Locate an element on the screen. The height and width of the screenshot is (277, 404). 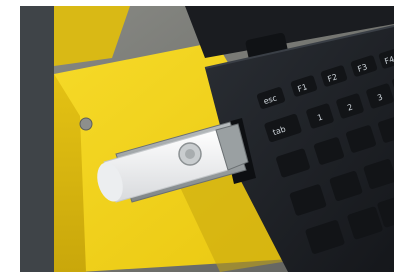
left-post is located at coordinates (37, 139).